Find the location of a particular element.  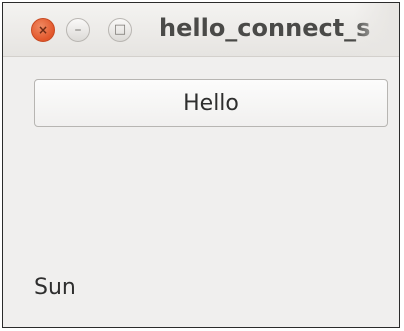

title-fade is located at coordinates (376, 29).